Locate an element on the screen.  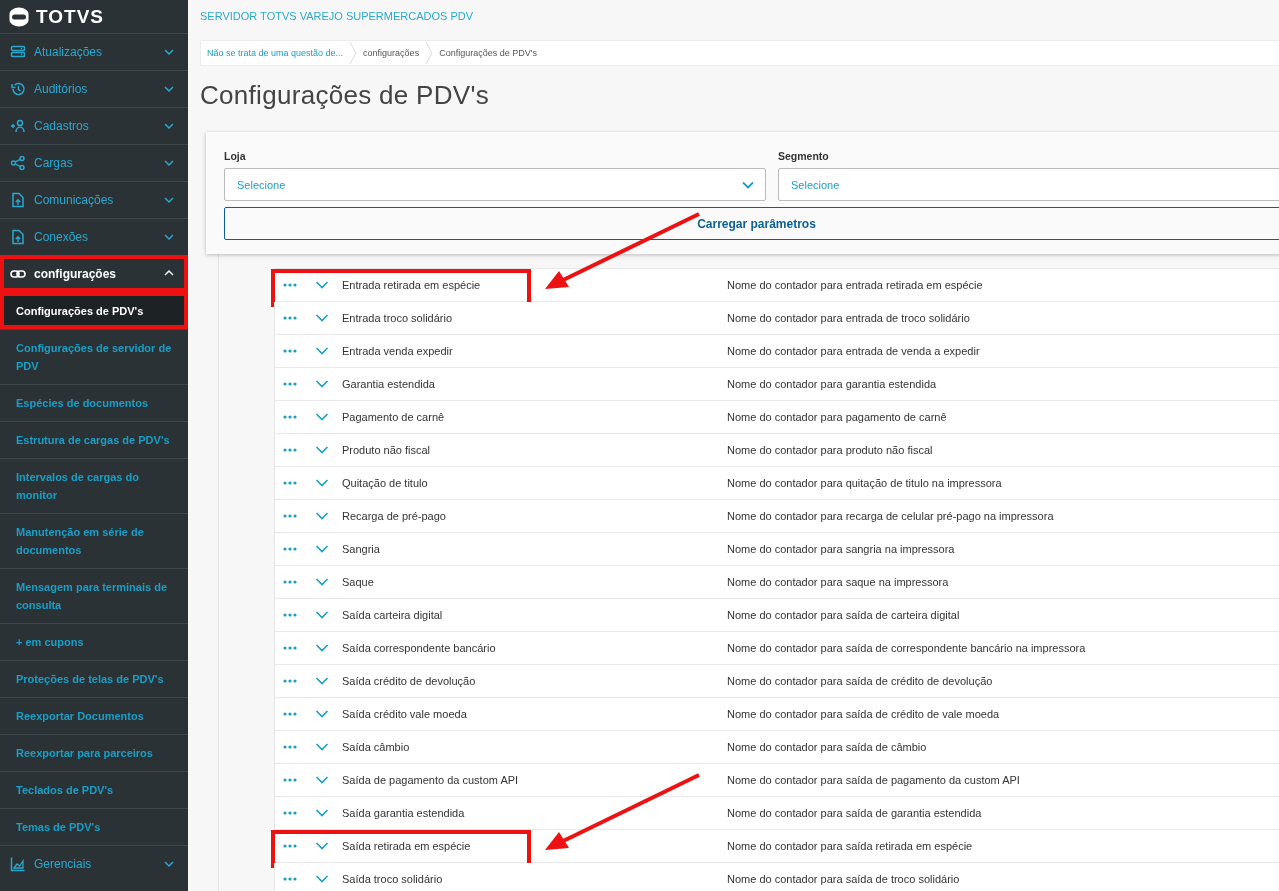
share-icon is located at coordinates (18, 163).